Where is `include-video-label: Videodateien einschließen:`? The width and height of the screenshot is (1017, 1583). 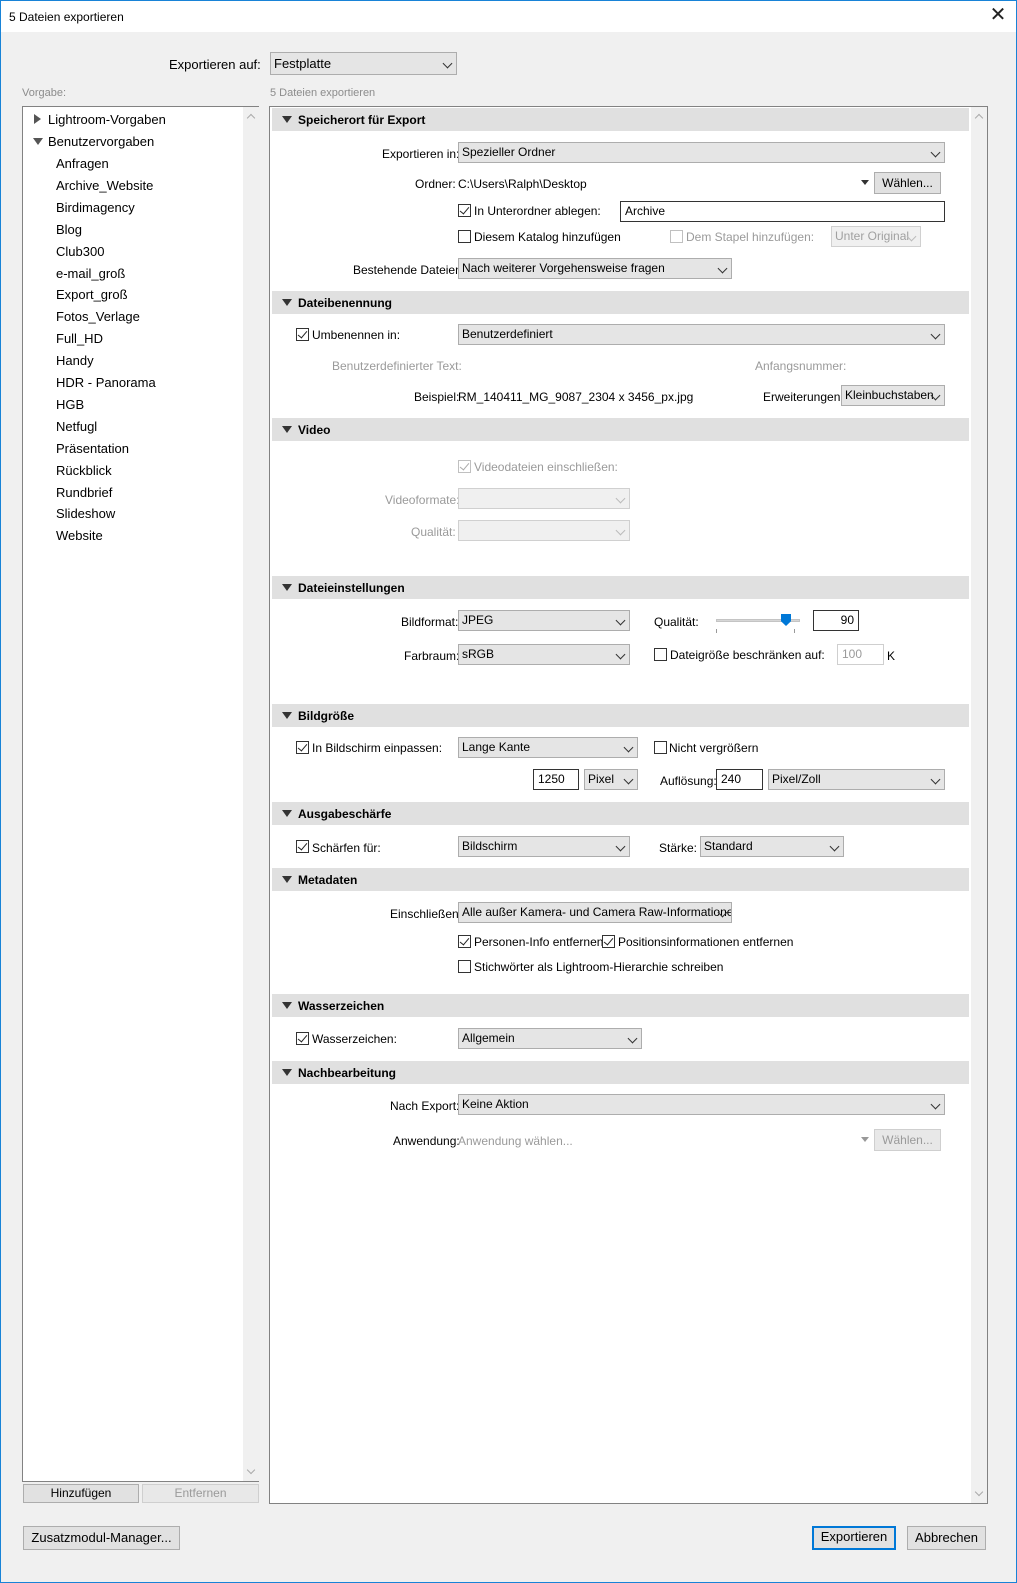 include-video-label: Videodateien einschließen: is located at coordinates (546, 467).